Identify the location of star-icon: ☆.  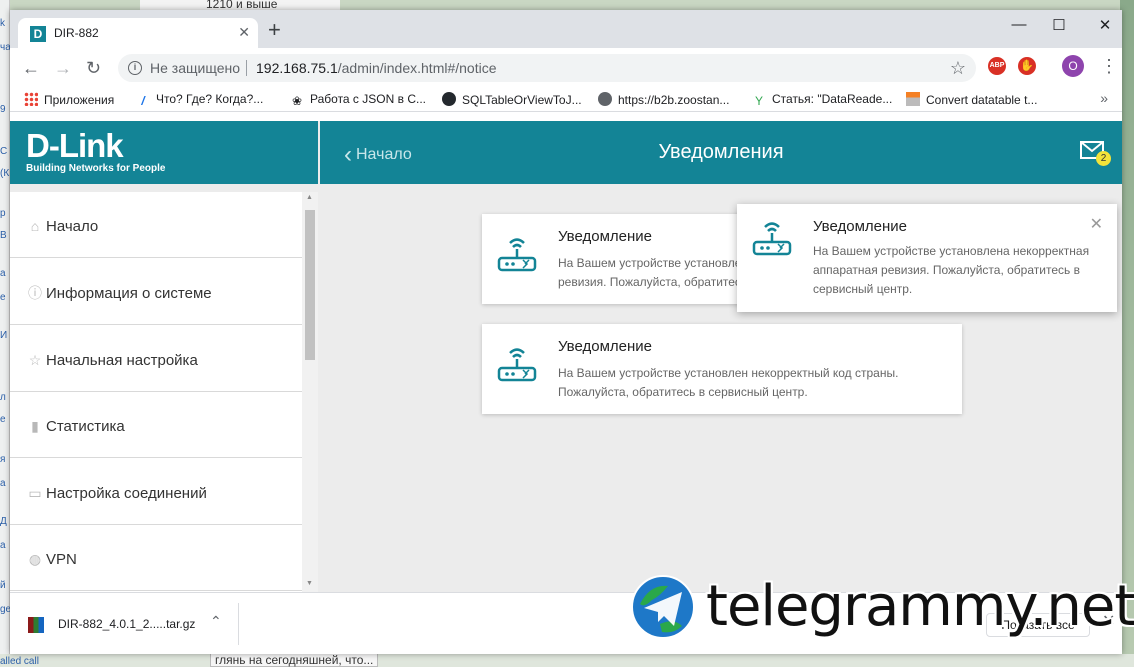
(35, 360).